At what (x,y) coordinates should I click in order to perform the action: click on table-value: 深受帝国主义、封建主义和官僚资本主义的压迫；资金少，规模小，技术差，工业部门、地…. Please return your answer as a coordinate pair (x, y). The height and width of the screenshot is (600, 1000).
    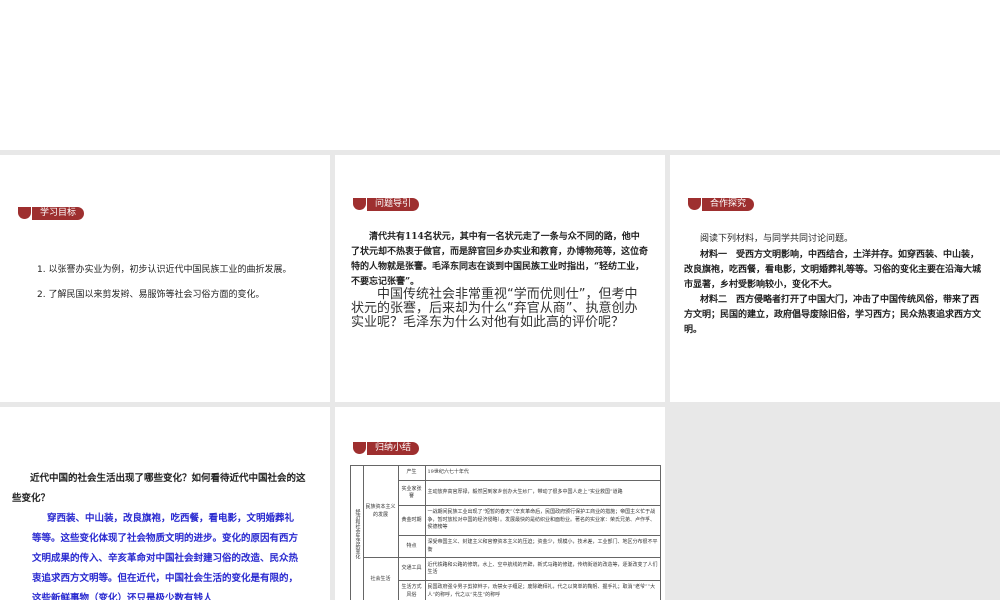
    Looking at the image, I should click on (542, 546).